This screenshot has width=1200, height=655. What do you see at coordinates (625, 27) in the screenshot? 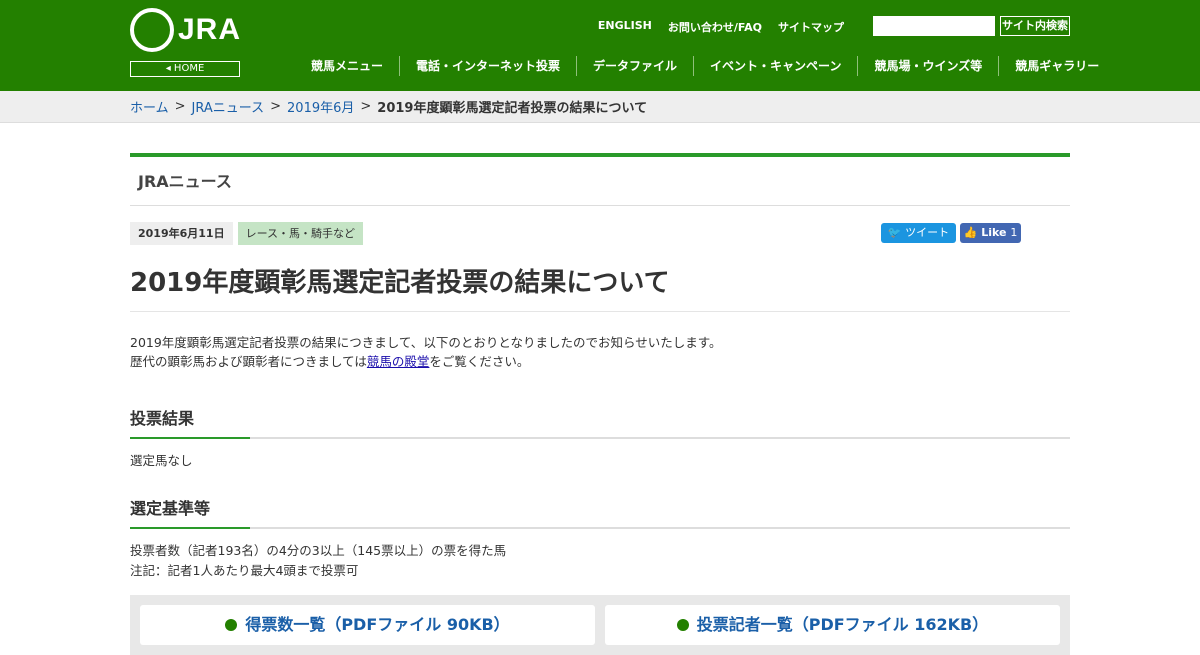
I see `english-link: ENGLISH` at bounding box center [625, 27].